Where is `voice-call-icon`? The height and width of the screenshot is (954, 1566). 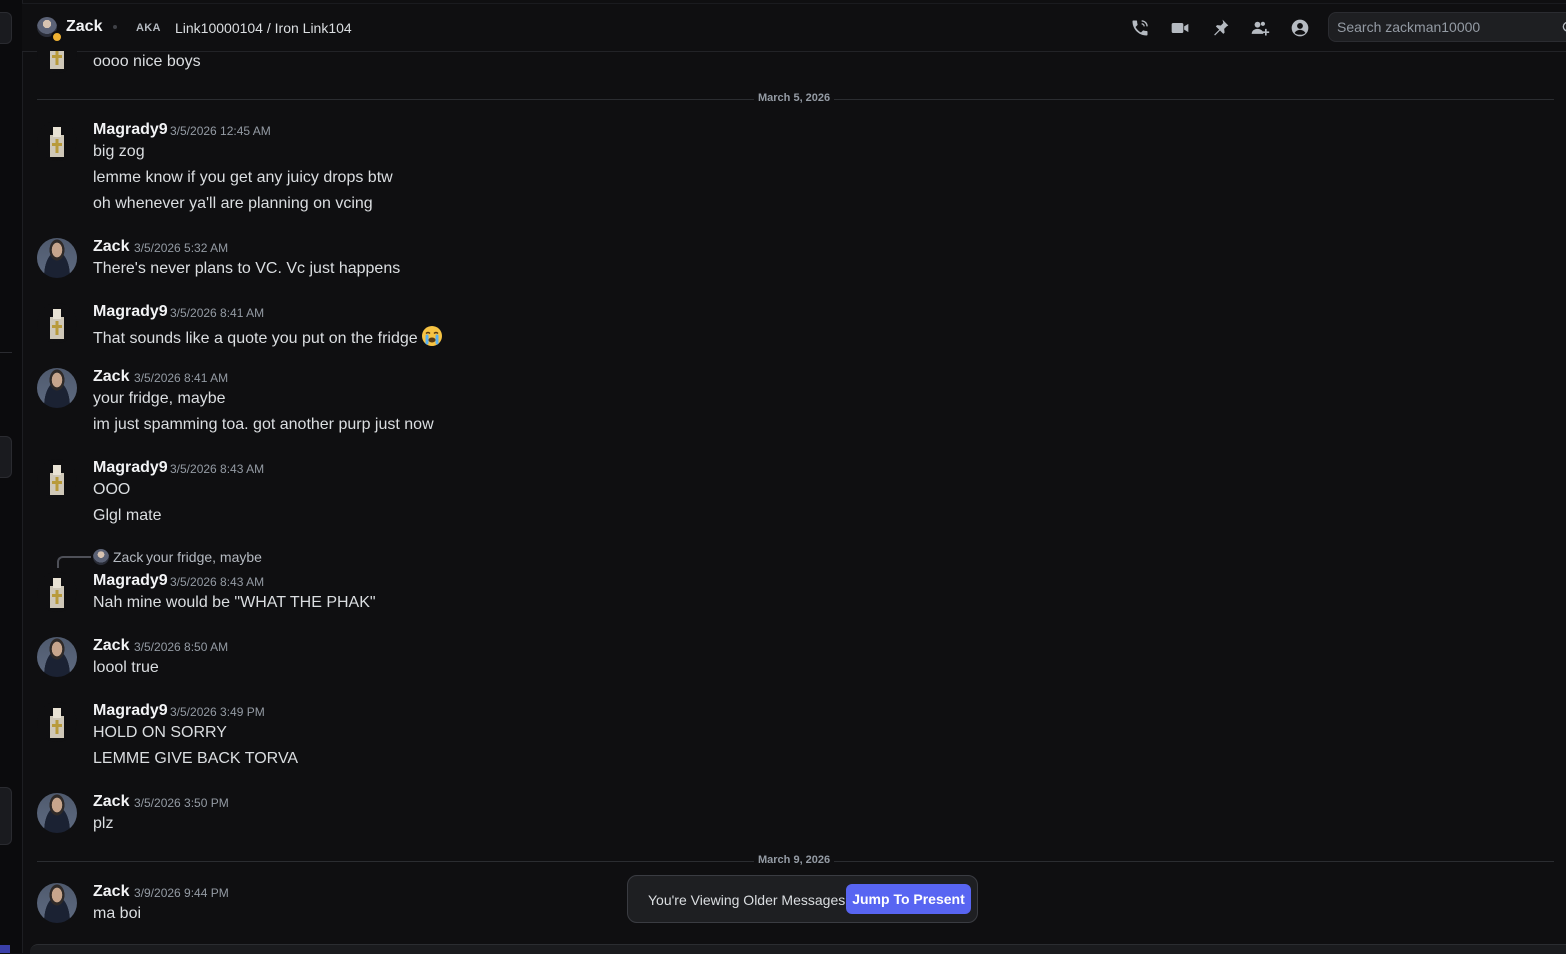
voice-call-icon is located at coordinates (1140, 28).